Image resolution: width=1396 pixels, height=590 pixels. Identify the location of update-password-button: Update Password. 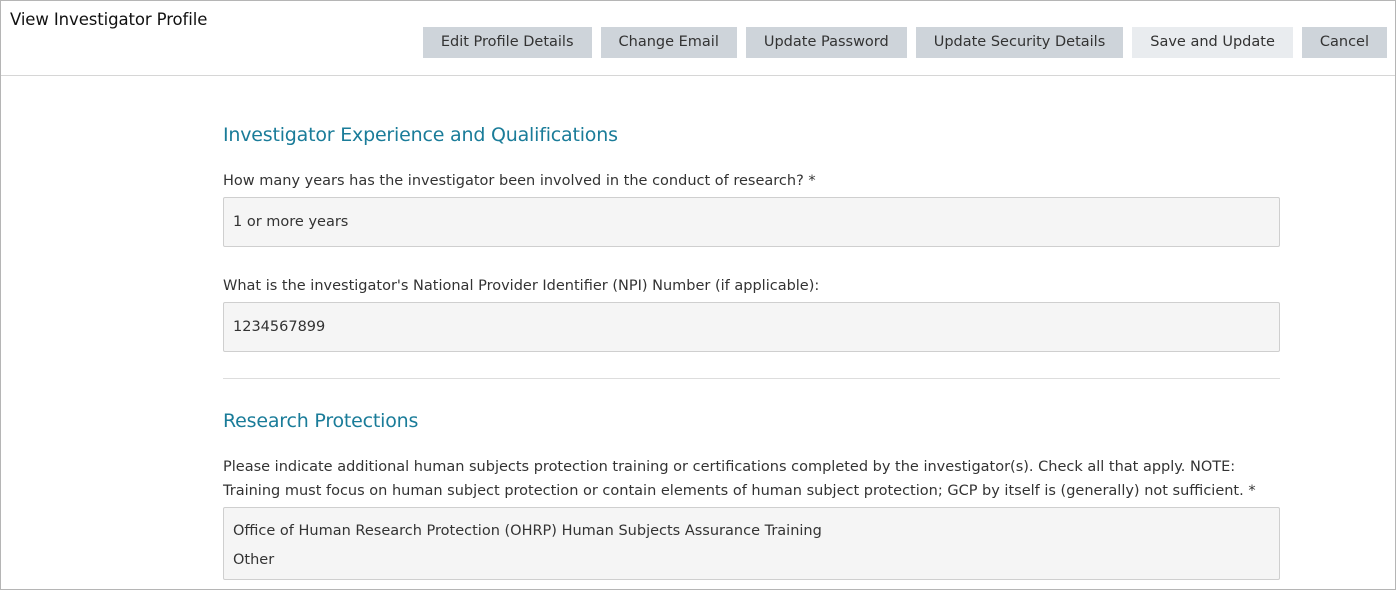
(826, 42).